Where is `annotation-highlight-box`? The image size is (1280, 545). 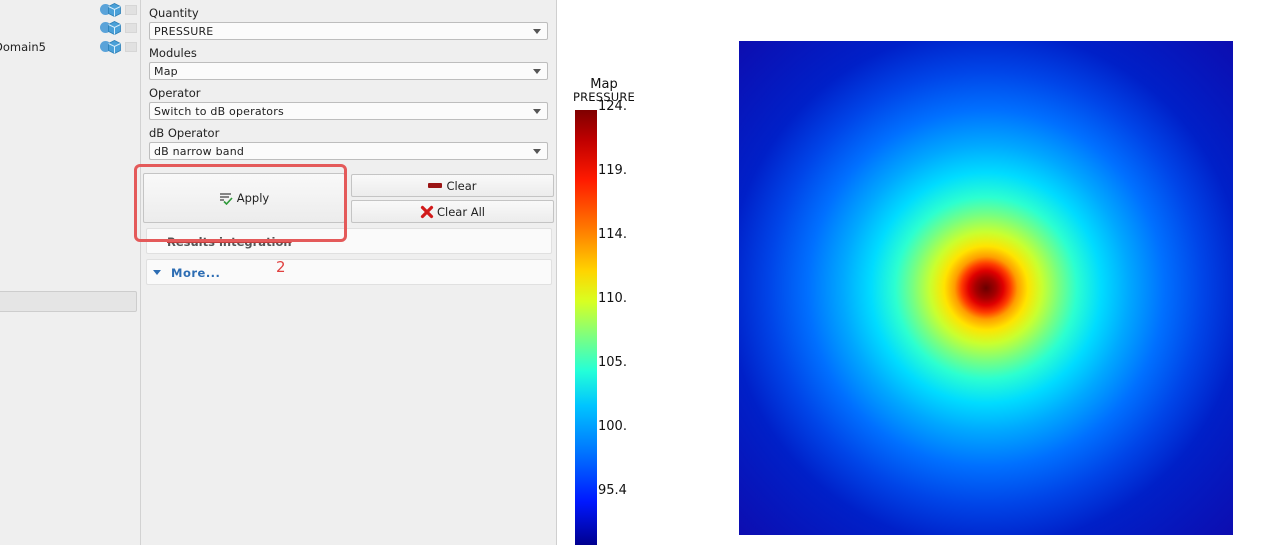 annotation-highlight-box is located at coordinates (240, 203).